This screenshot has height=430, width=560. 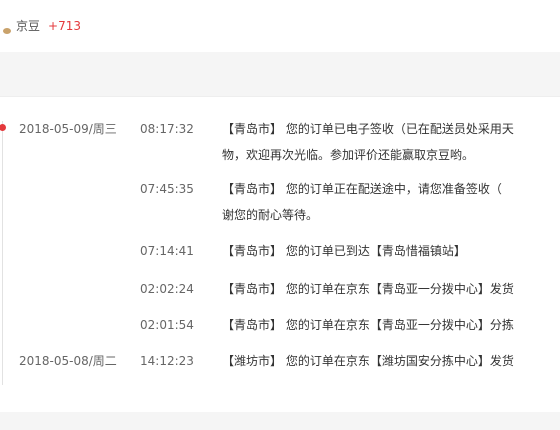 I want to click on reward-bar: 京豆 +713, so click(x=280, y=26).